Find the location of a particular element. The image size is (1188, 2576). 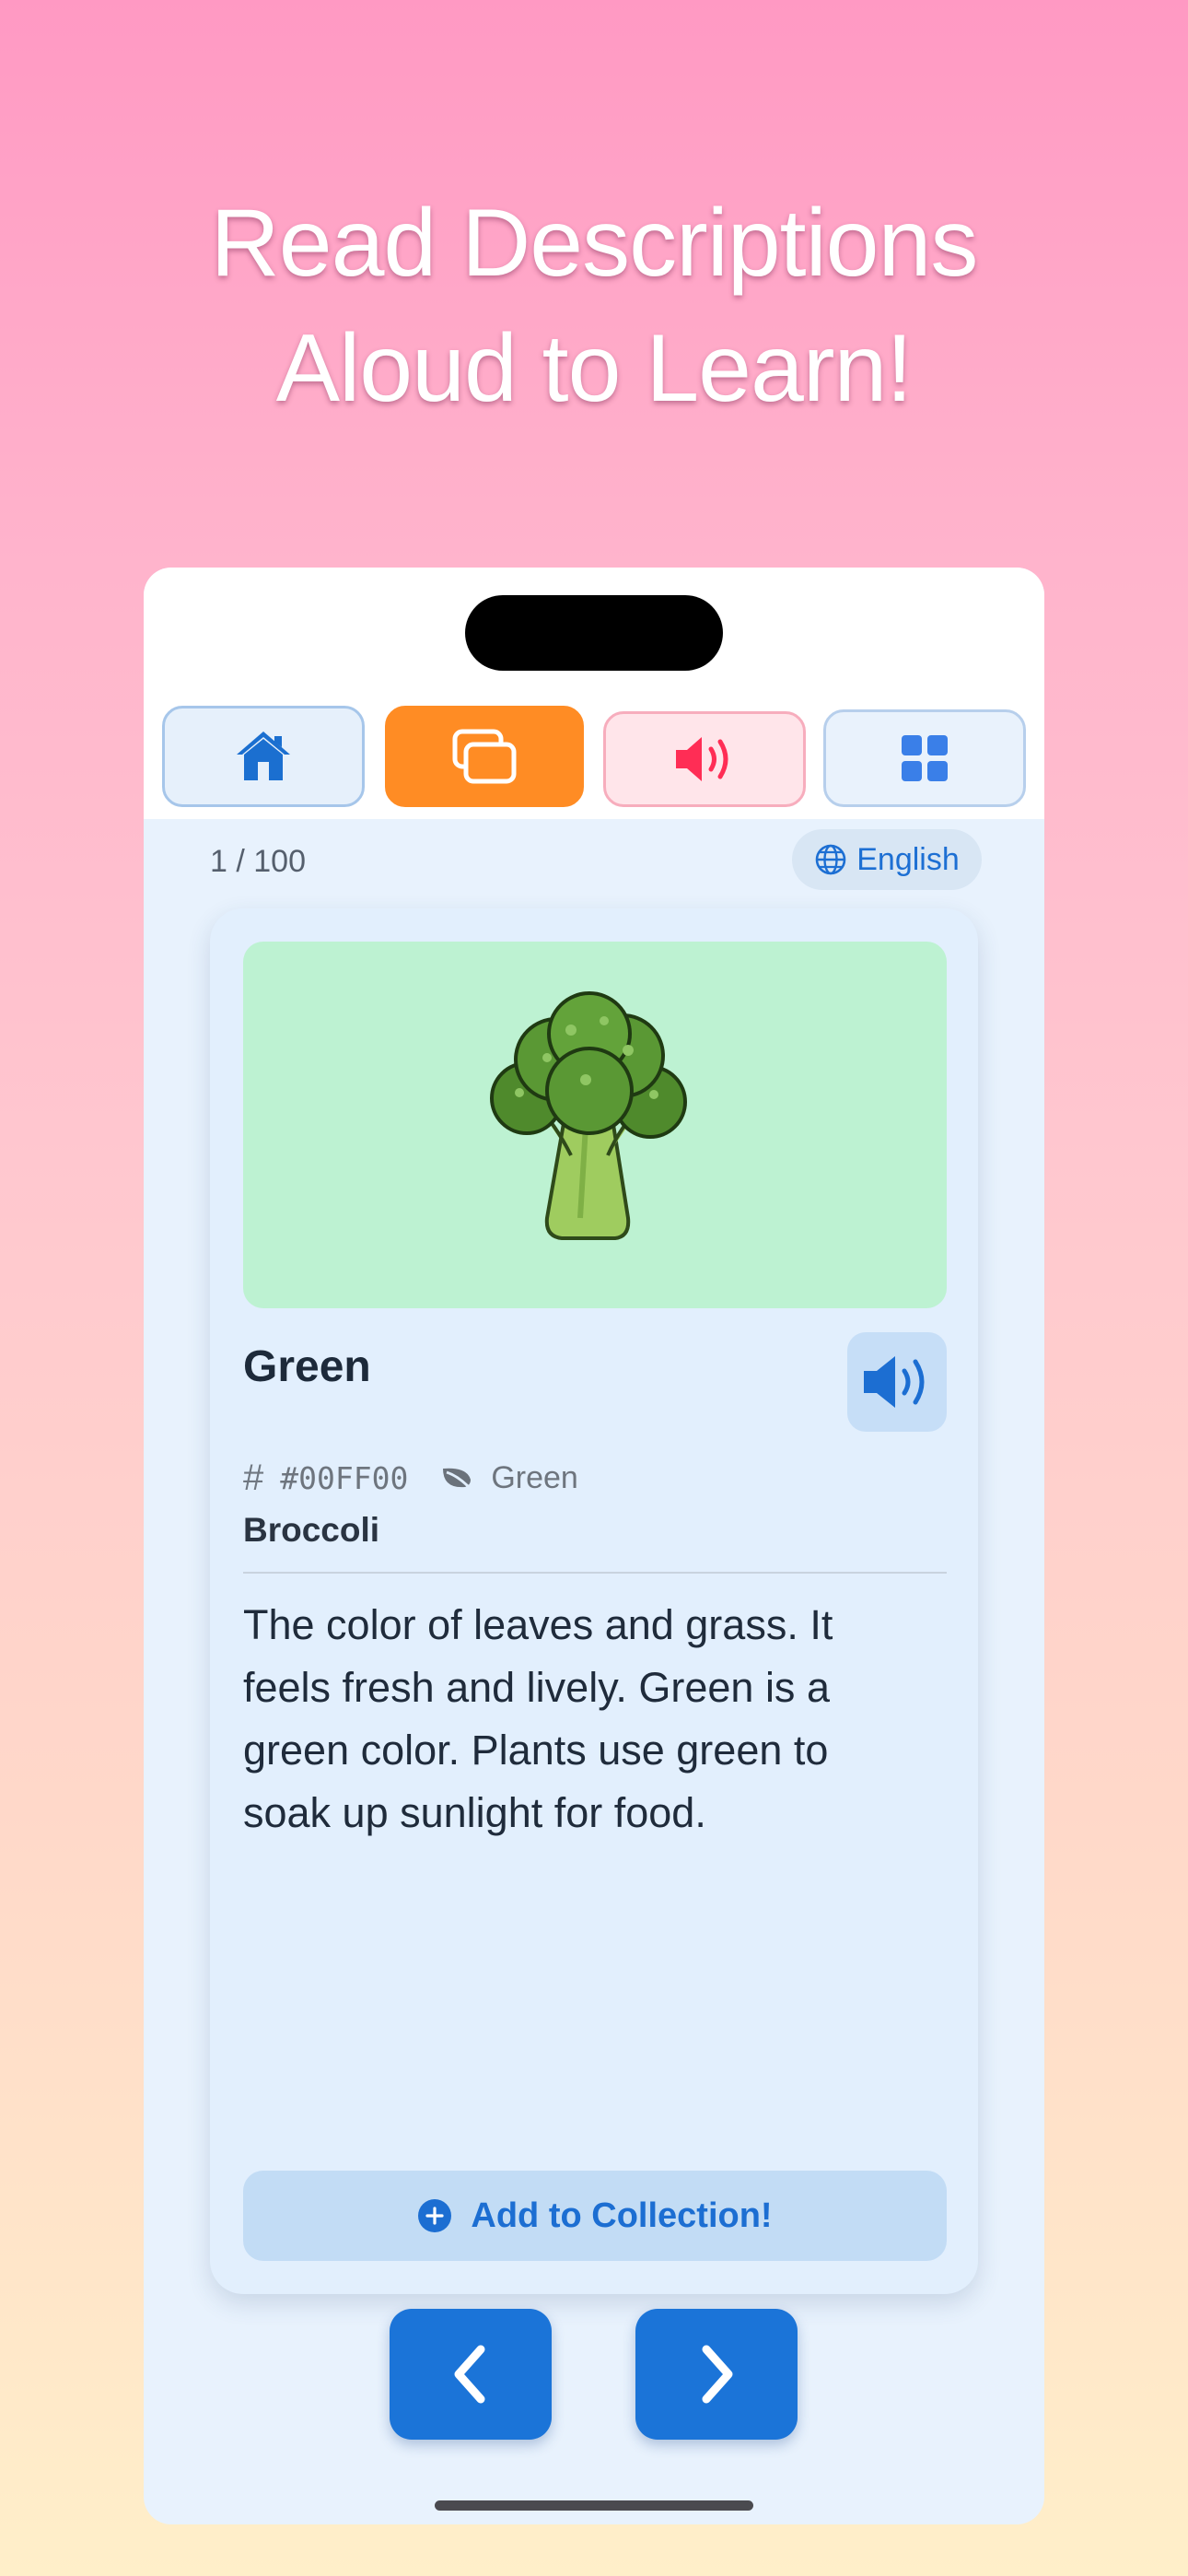

headline: Read Descriptions Aloud to Learn! is located at coordinates (594, 306).